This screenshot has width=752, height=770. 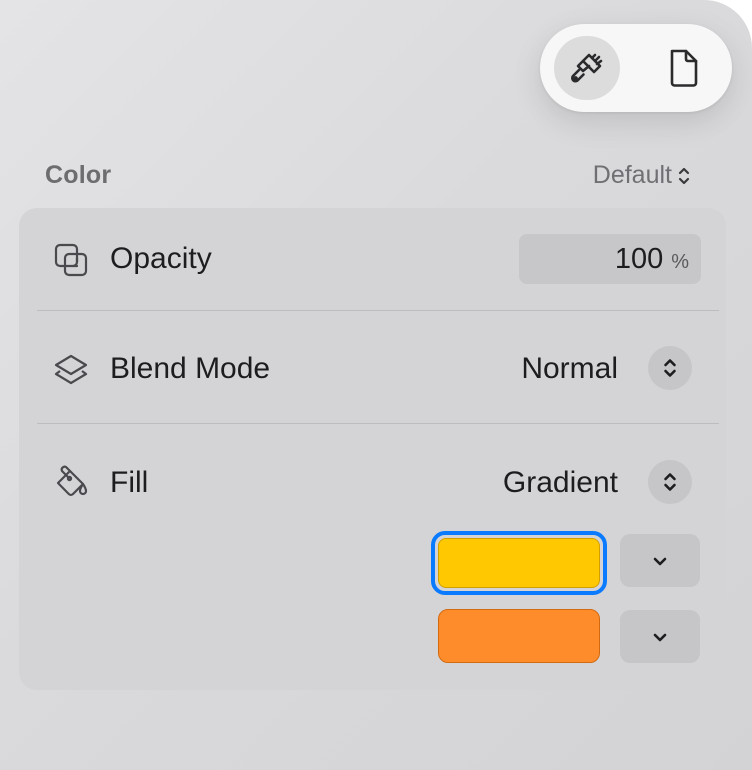 What do you see at coordinates (78, 175) in the screenshot?
I see `section-title-color: Color` at bounding box center [78, 175].